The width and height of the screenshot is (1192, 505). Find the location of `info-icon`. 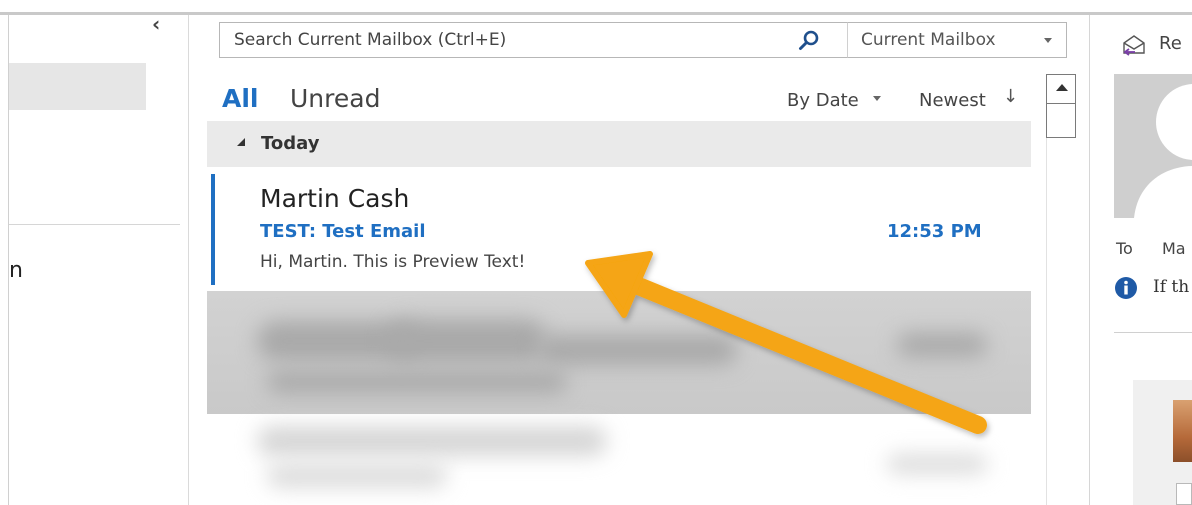

info-icon is located at coordinates (1126, 288).